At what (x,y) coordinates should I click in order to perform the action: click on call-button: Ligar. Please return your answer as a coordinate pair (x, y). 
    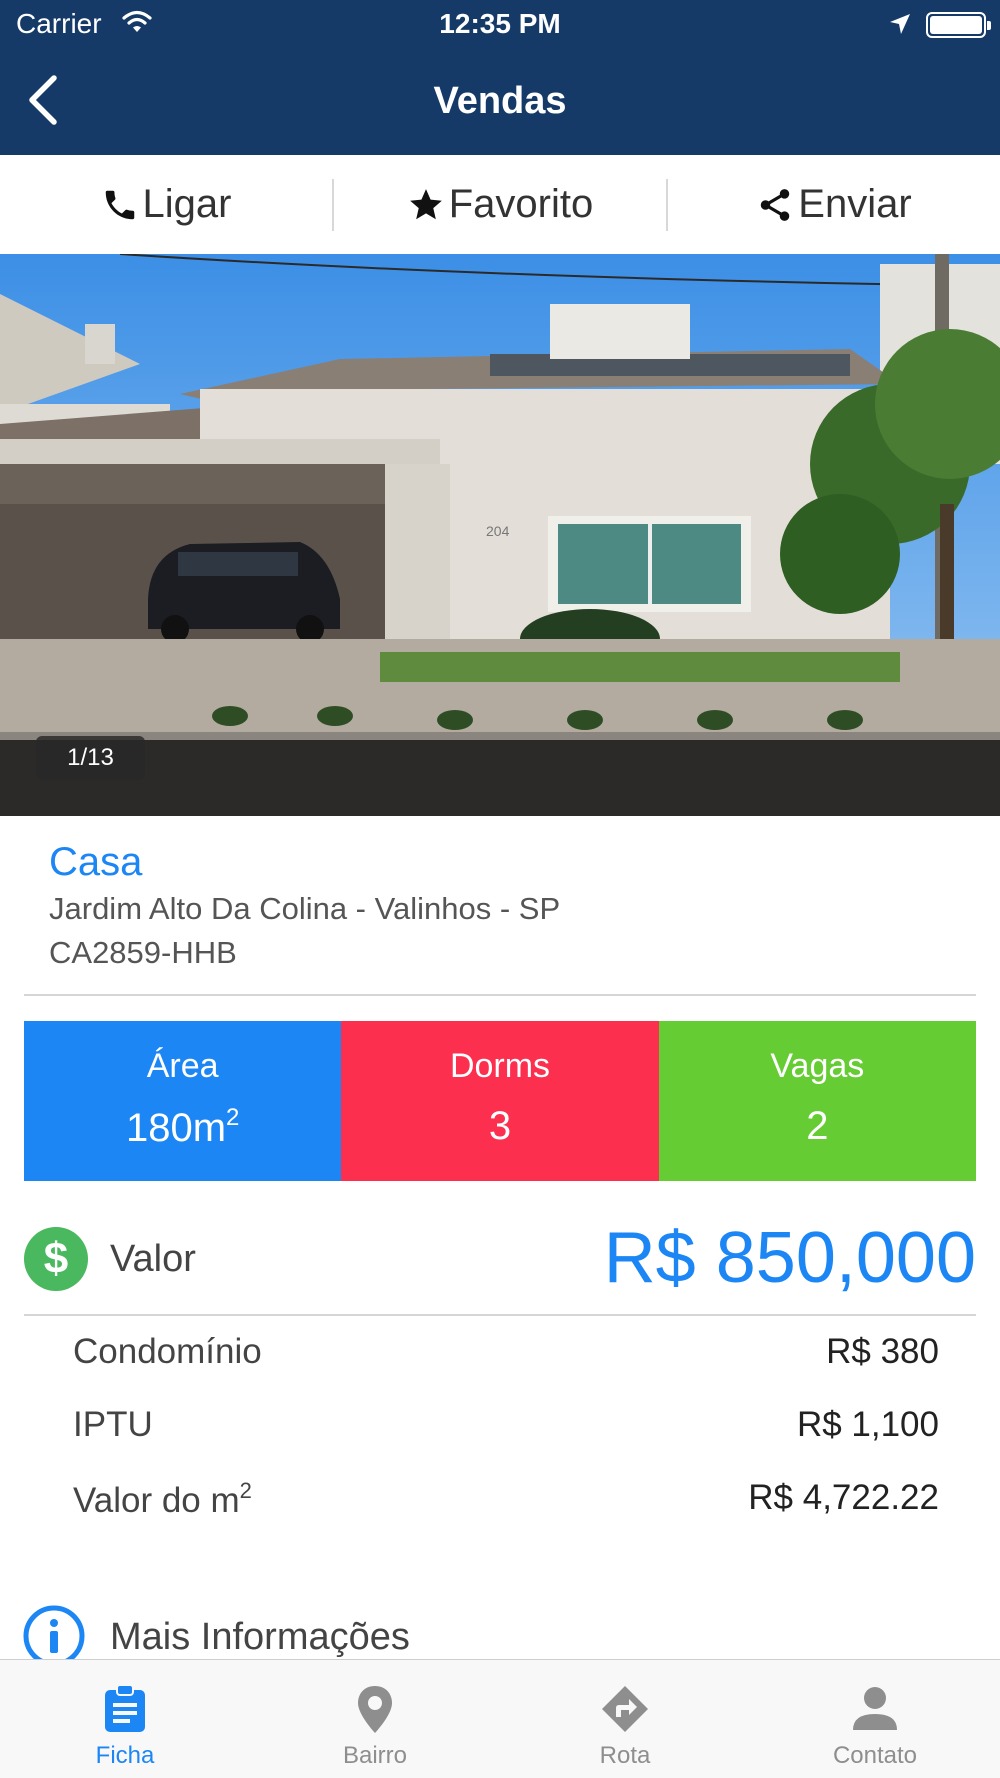
    Looking at the image, I should click on (166, 204).